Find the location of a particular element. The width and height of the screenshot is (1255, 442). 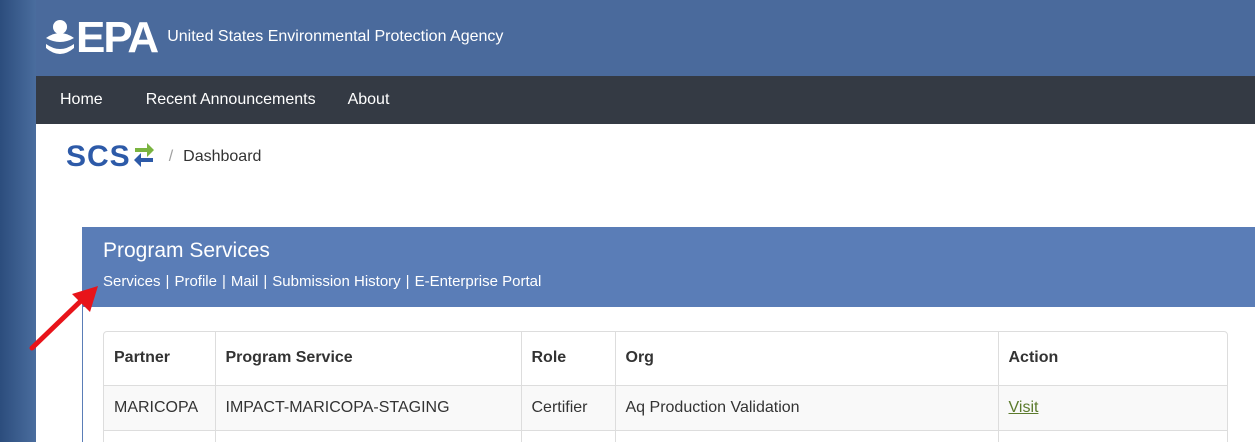

cell-org: Aq Production Validation is located at coordinates (807, 408).